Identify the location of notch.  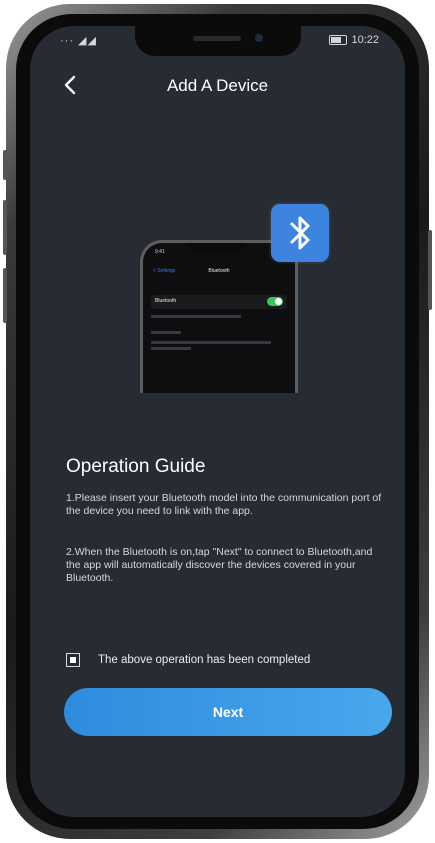
(218, 41).